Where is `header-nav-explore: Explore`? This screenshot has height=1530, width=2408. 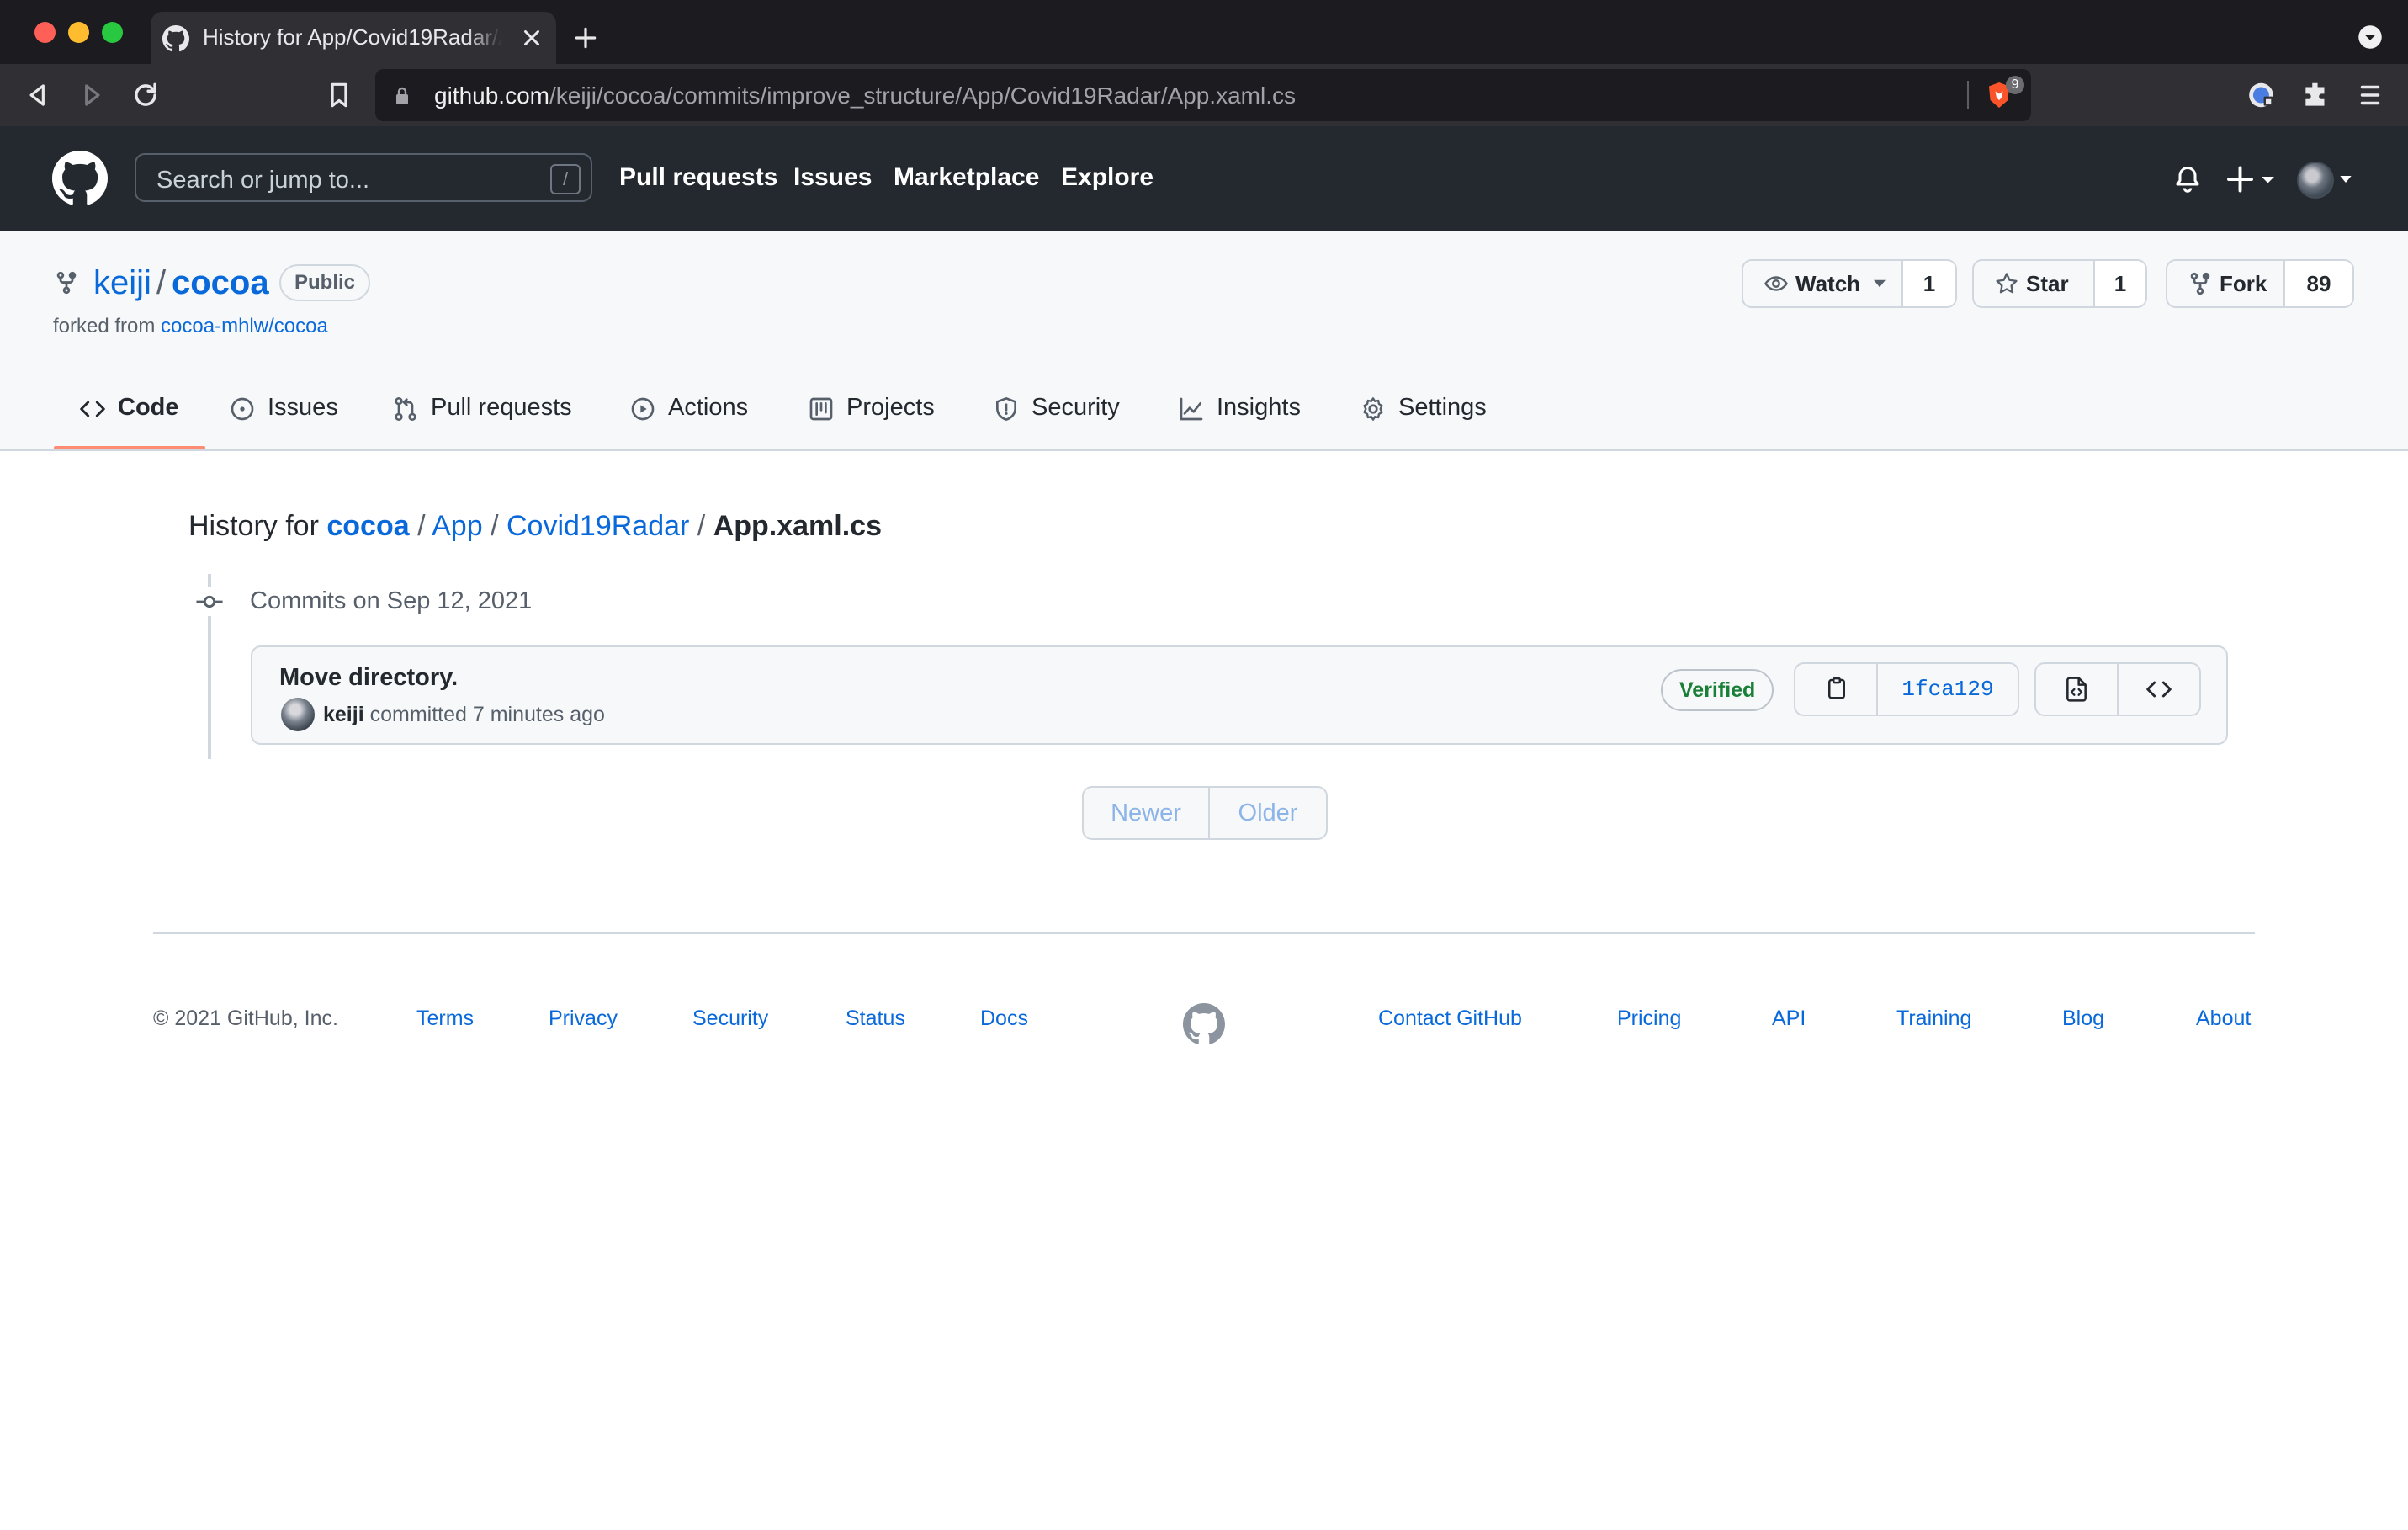
header-nav-explore: Explore is located at coordinates (1108, 177).